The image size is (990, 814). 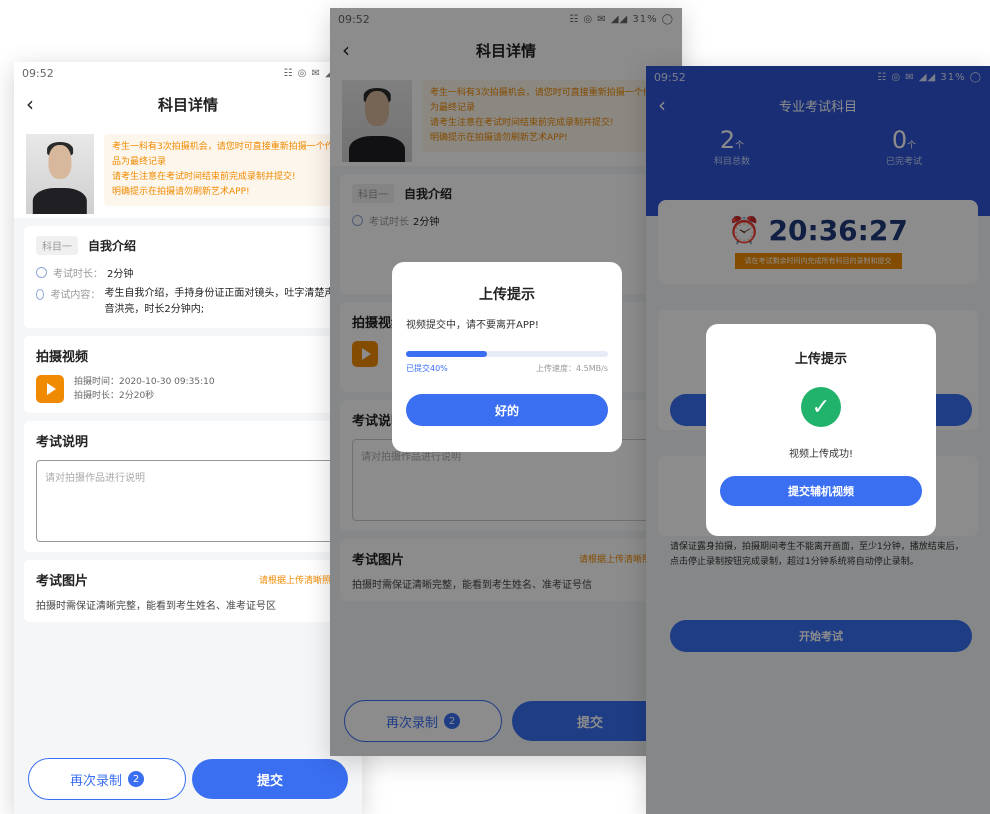 What do you see at coordinates (572, 368) in the screenshot?
I see `upload-speed: 上传速度：4.5MB/s` at bounding box center [572, 368].